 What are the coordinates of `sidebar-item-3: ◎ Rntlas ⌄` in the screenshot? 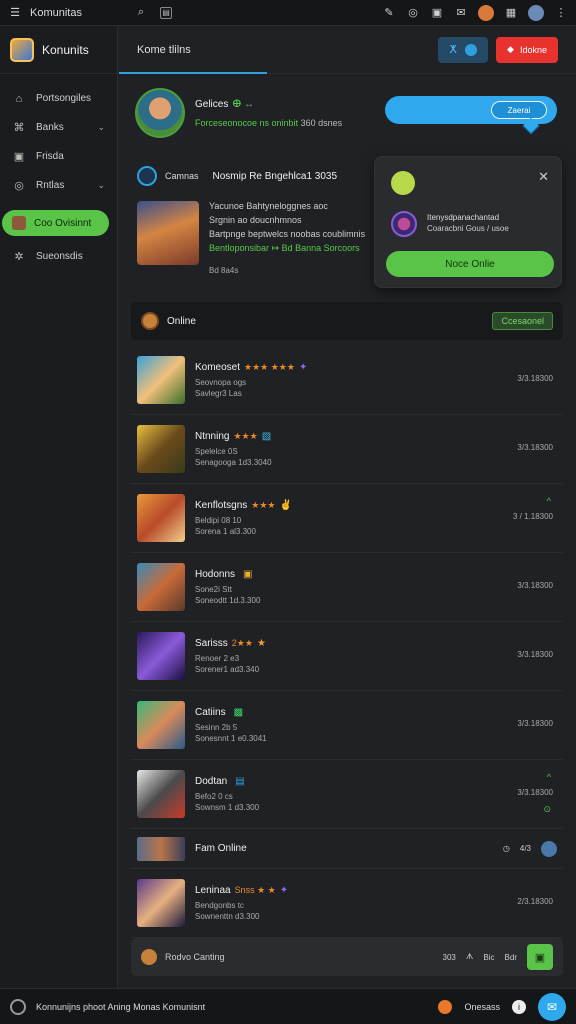 It's located at (58, 185).